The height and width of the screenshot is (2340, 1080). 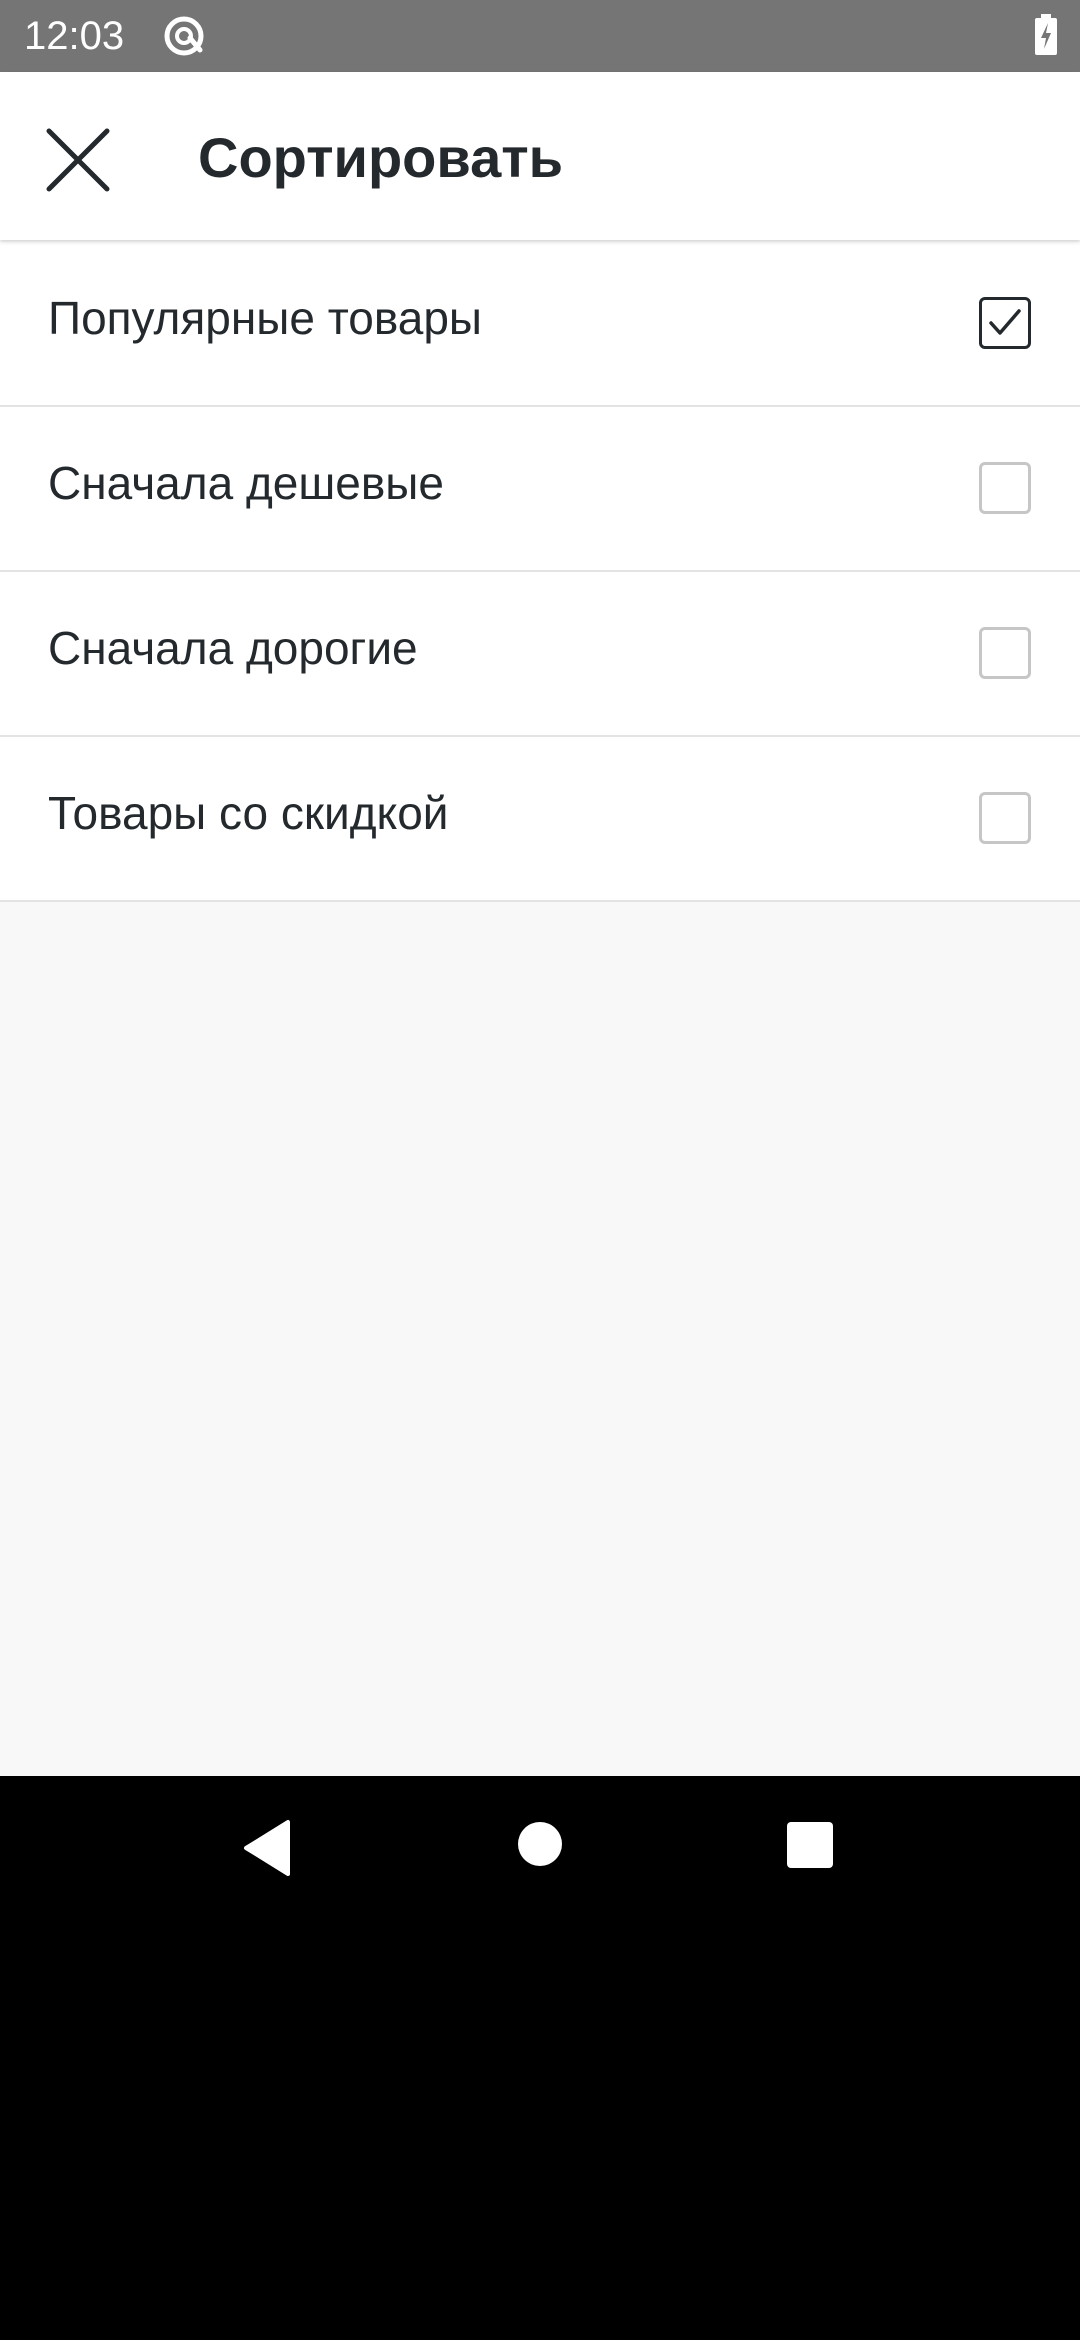 What do you see at coordinates (246, 483) in the screenshot?
I see `sort-option-label: Сначала дешевые` at bounding box center [246, 483].